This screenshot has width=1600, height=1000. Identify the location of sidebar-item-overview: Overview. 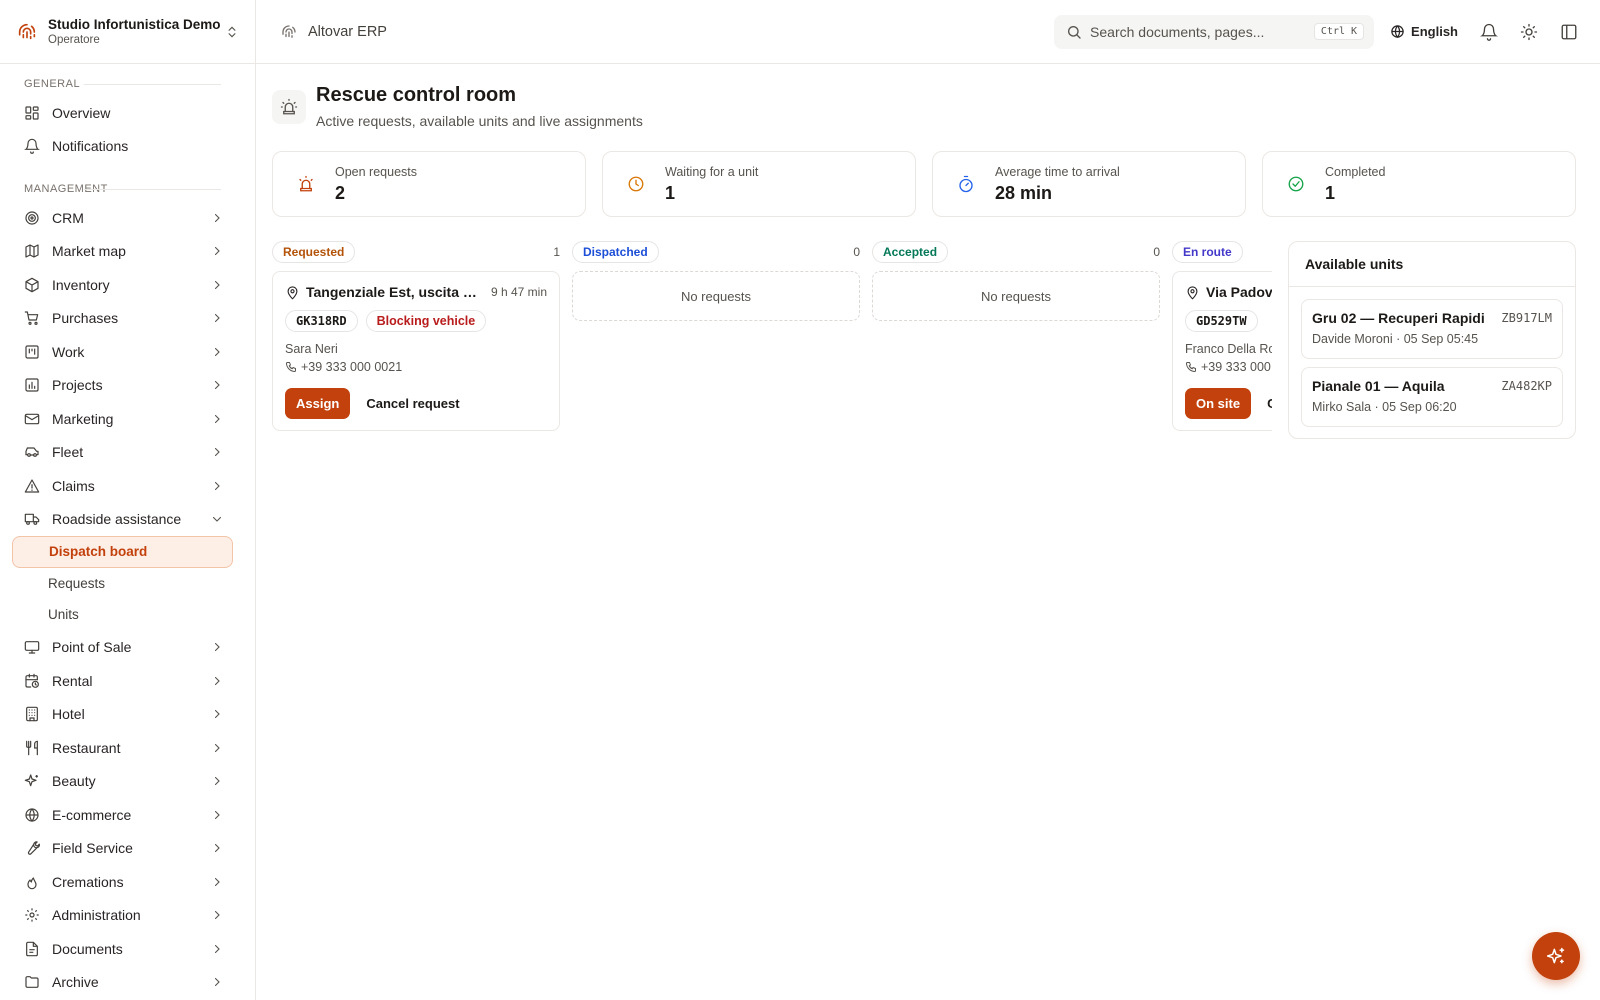
(127, 113).